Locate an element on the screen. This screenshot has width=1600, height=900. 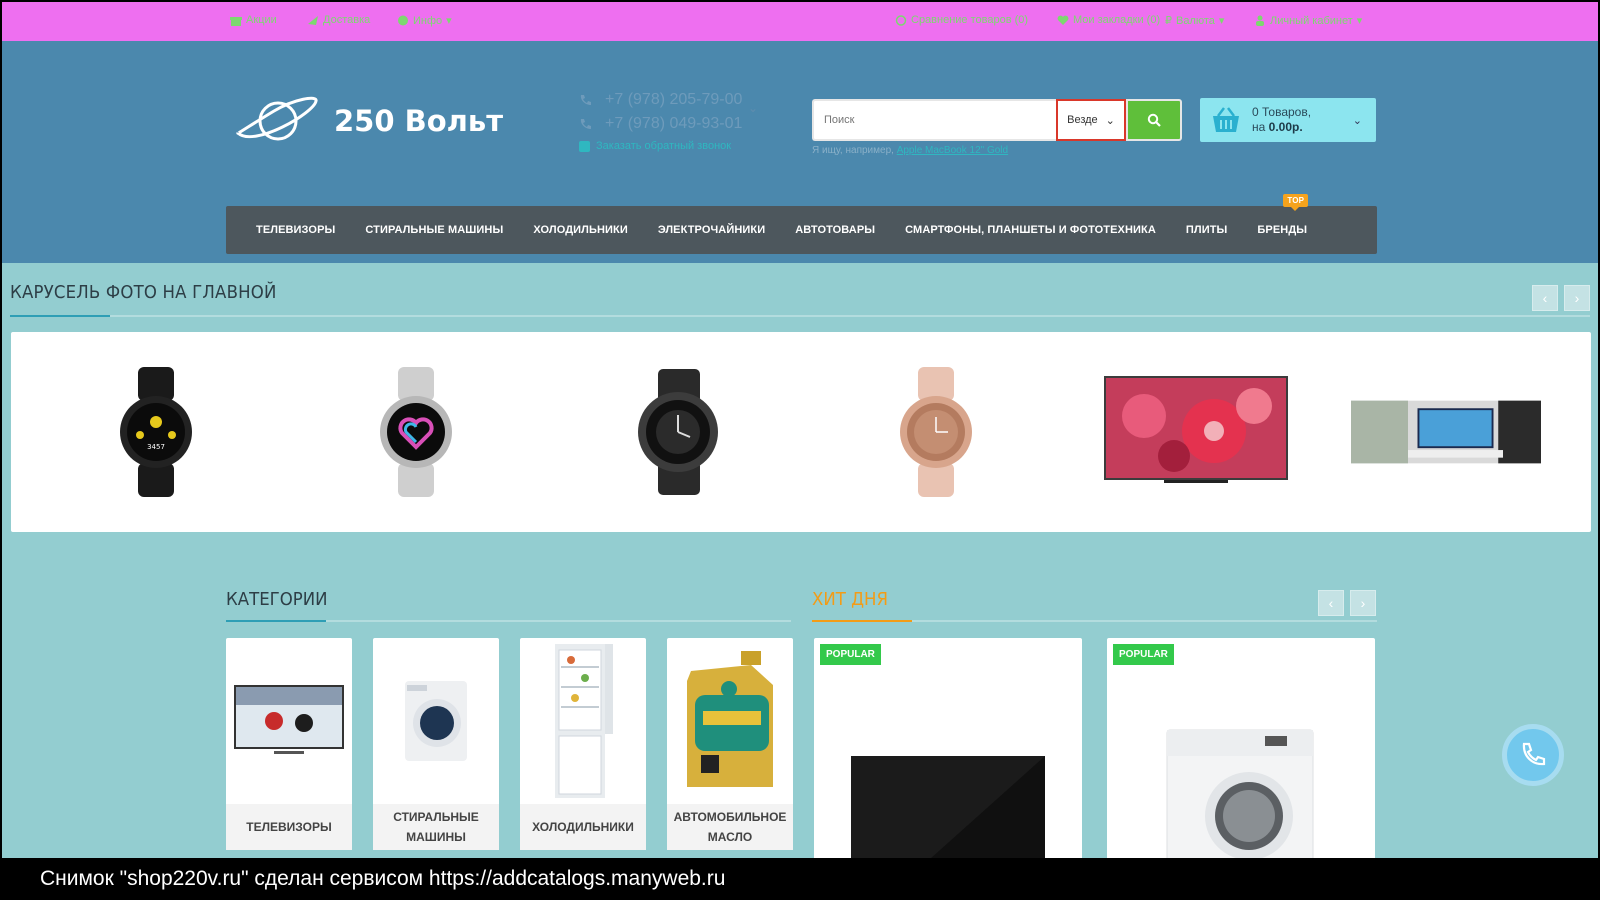
motor-oil-can-image is located at coordinates (730, 719).